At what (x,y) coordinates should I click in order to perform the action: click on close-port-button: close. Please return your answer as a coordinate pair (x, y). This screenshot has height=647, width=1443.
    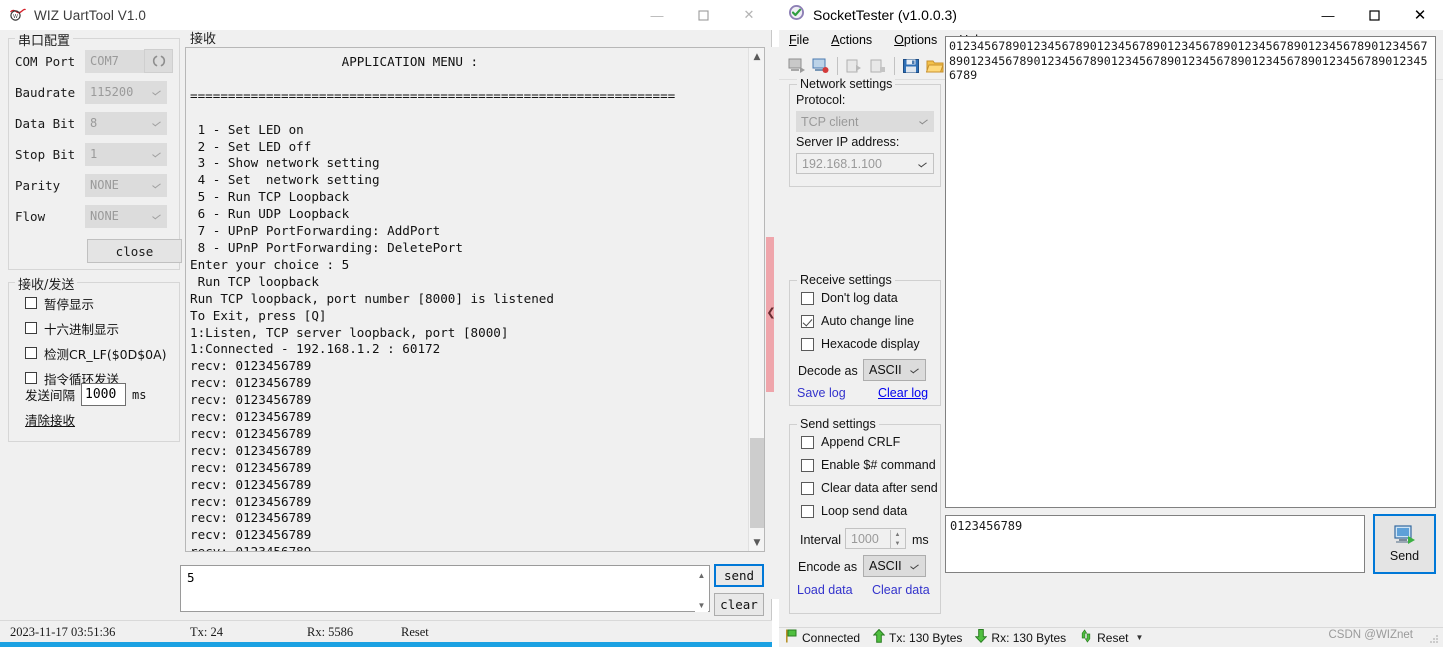
    Looking at the image, I should click on (134, 251).